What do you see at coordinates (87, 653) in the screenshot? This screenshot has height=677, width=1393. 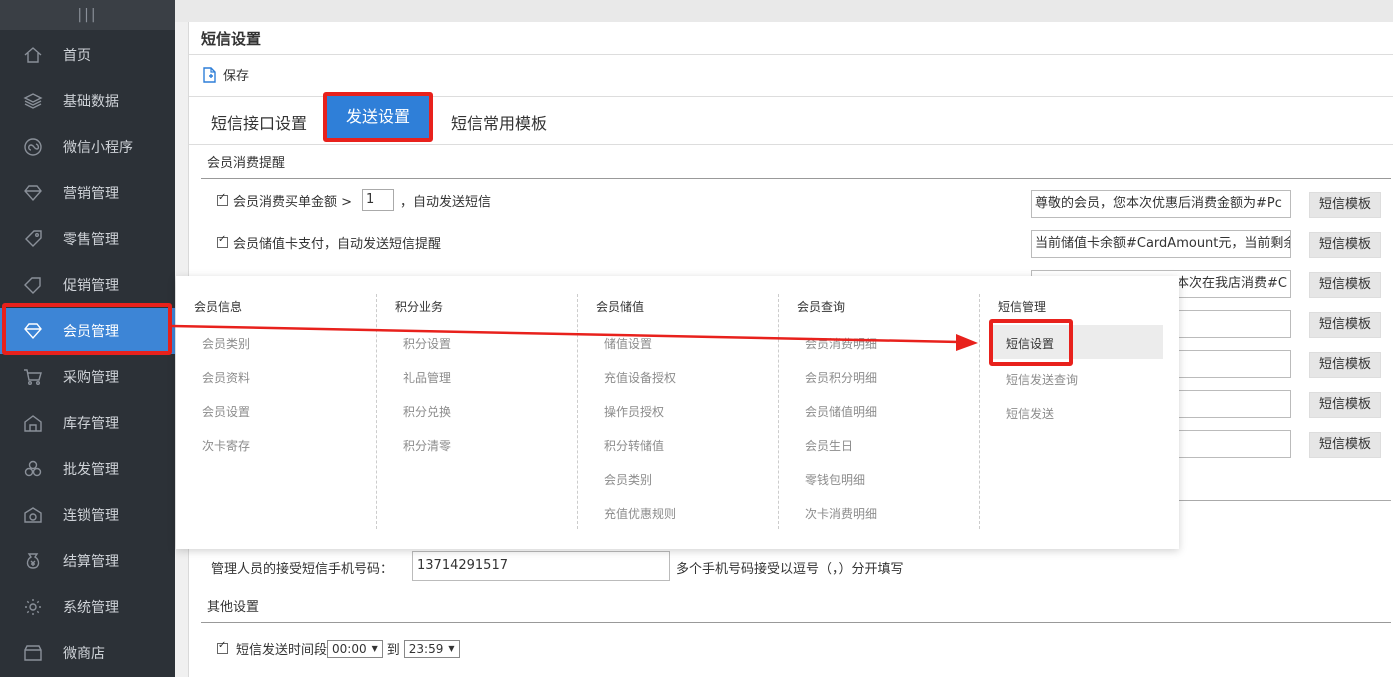 I see `sidebar-item-shop: 微商店` at bounding box center [87, 653].